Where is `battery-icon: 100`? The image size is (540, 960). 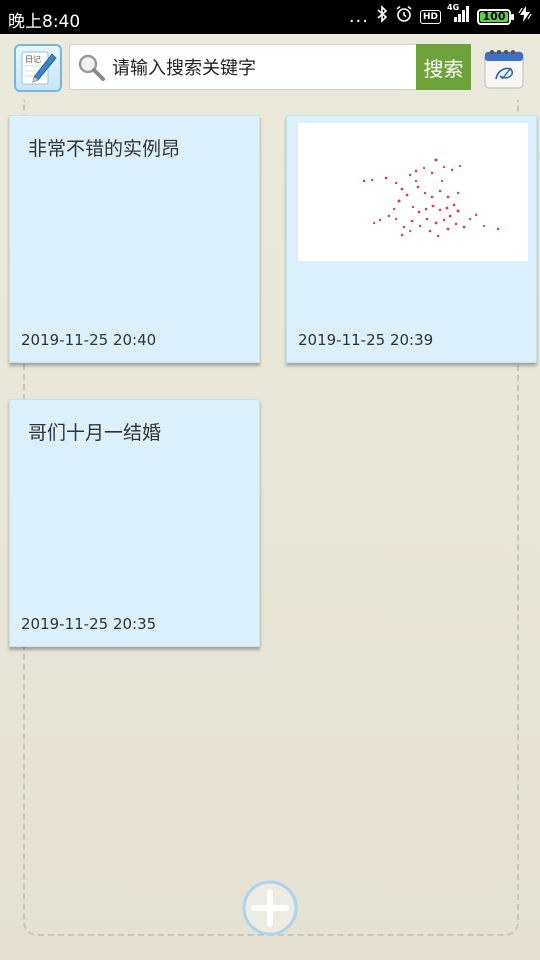 battery-icon: 100 is located at coordinates (495, 16).